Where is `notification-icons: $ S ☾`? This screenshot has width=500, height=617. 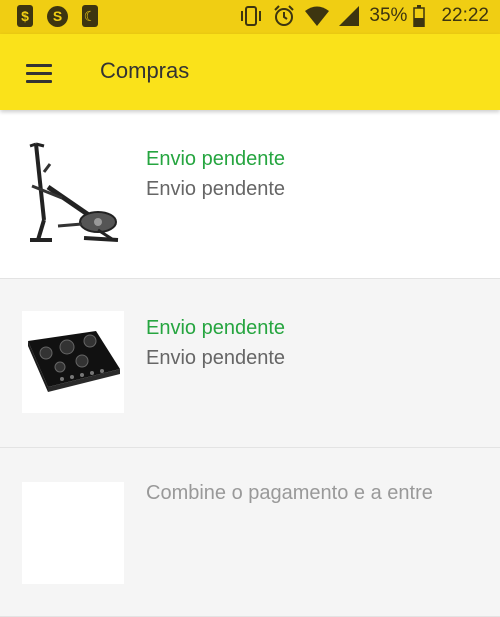
notification-icons: $ S ☾ is located at coordinates (57, 16).